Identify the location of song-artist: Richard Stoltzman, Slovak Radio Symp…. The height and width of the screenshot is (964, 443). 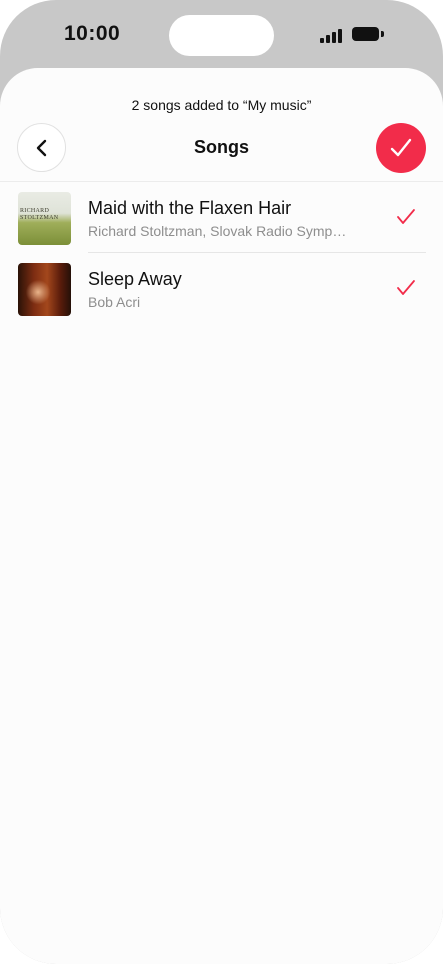
(217, 231).